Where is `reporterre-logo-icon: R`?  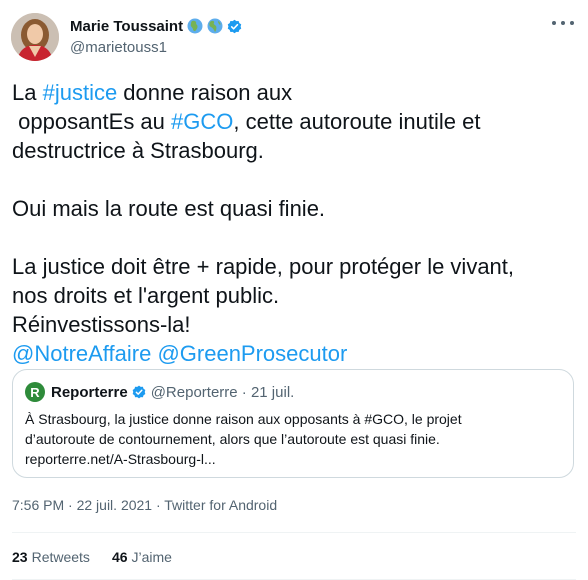 reporterre-logo-icon: R is located at coordinates (35, 392).